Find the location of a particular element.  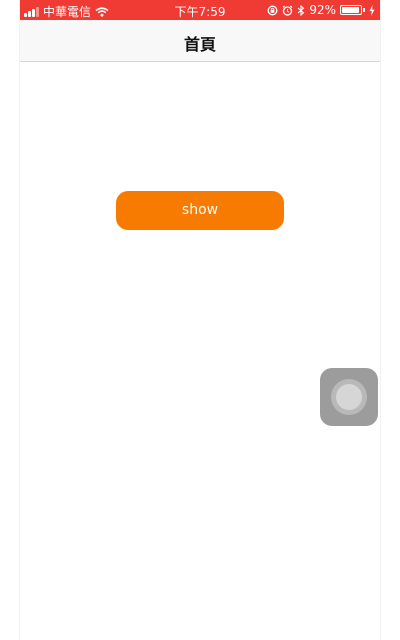

status-left: 中華電信 is located at coordinates (66, 11).